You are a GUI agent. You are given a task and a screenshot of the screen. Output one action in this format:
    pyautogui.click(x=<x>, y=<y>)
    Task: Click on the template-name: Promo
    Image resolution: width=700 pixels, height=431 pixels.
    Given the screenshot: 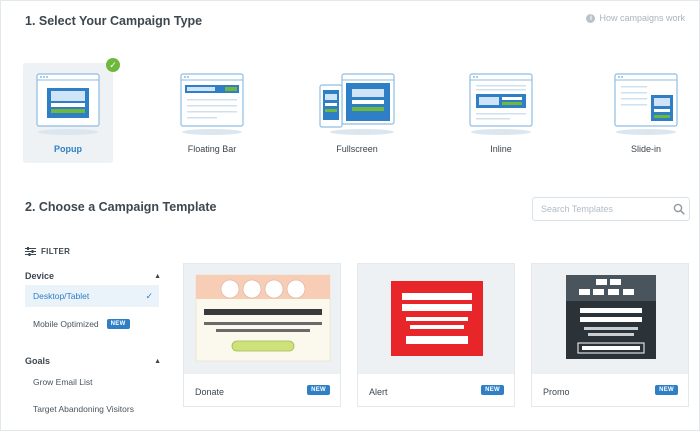 What is the action you would take?
    pyautogui.click(x=556, y=392)
    